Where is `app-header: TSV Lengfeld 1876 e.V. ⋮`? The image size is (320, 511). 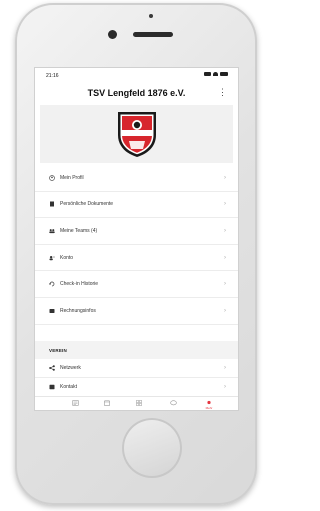
app-header: TSV Lengfeld 1876 e.V. ⋮ is located at coordinates (136, 93).